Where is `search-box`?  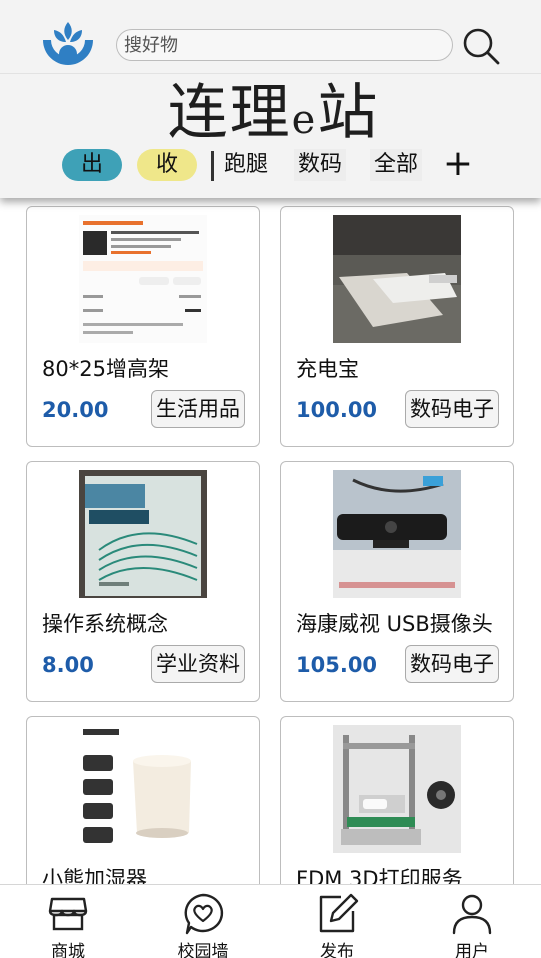
search-box is located at coordinates (284, 45).